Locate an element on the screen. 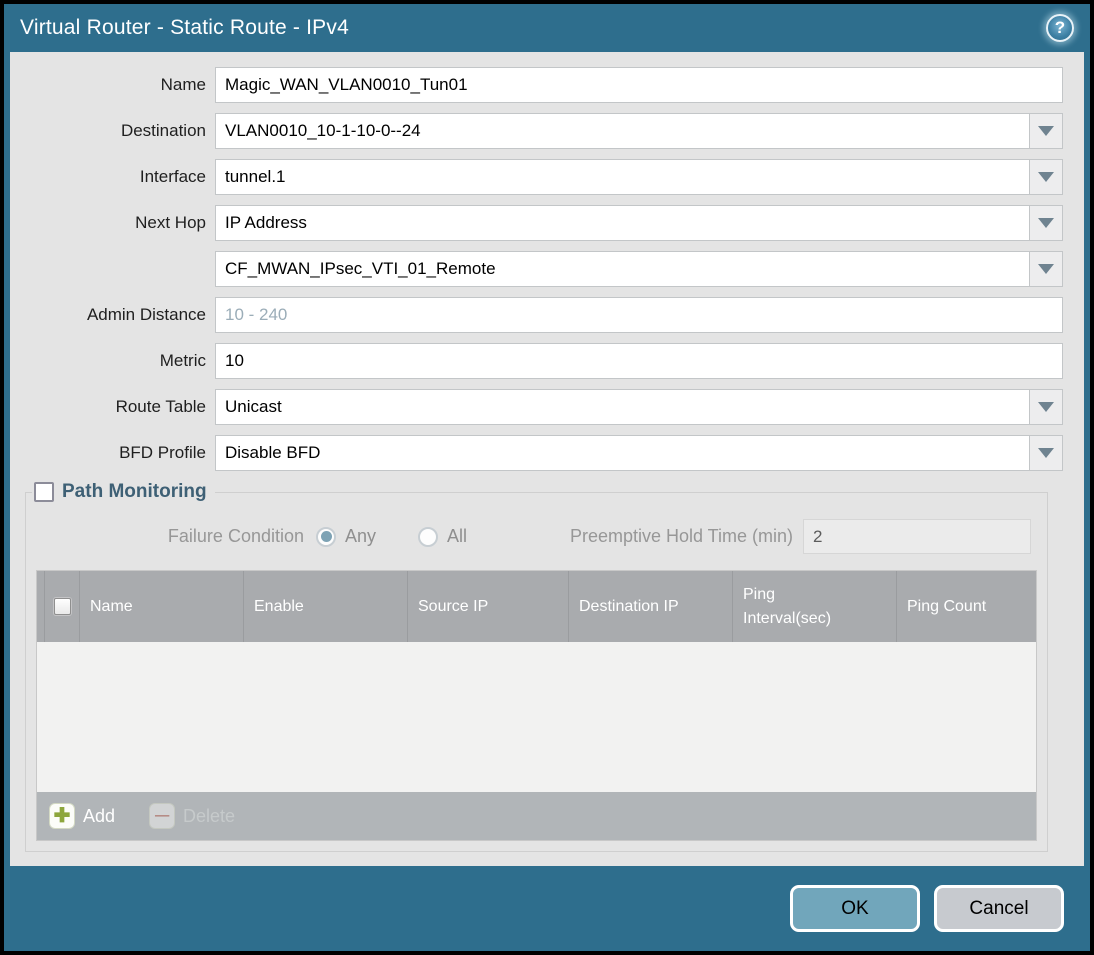 This screenshot has width=1094, height=955. admin-distance-input is located at coordinates (639, 315).